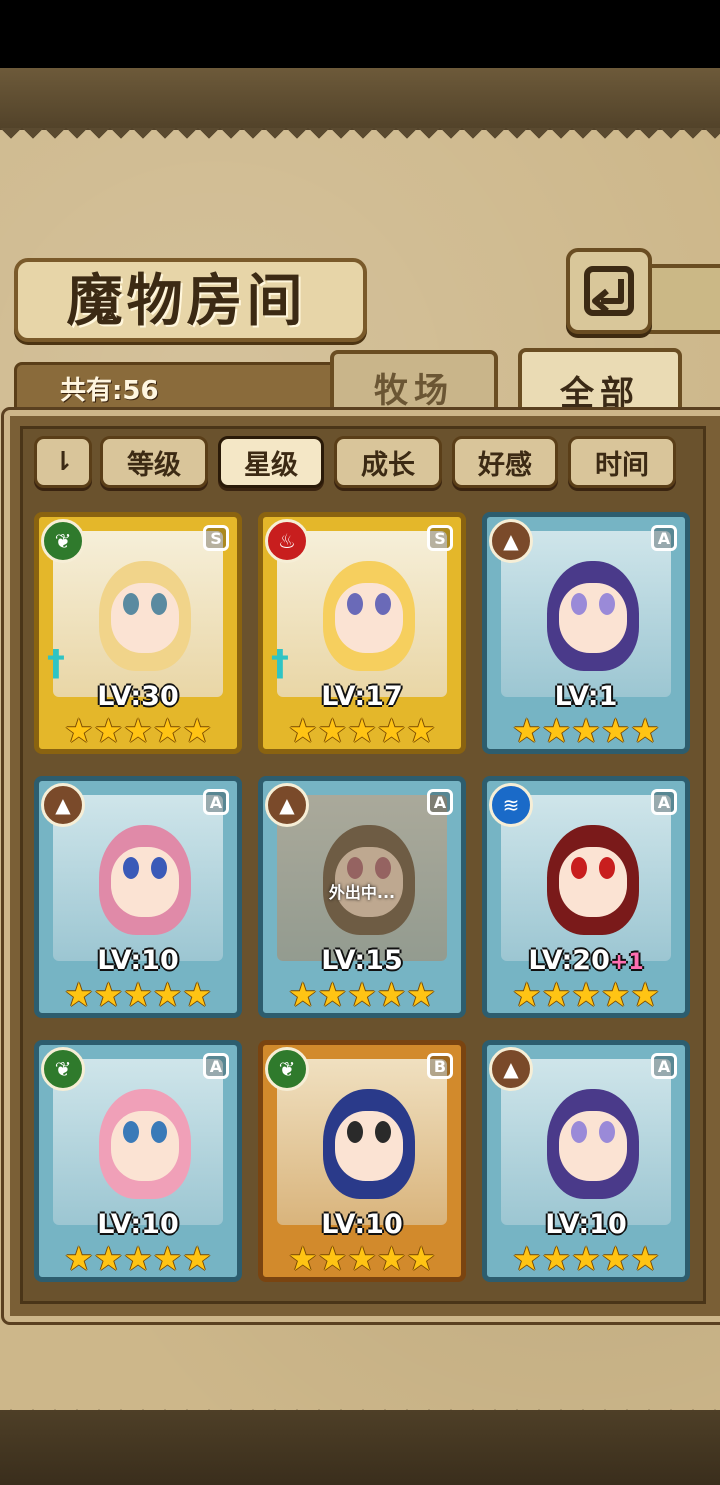 Image resolution: width=720 pixels, height=1485 pixels. I want to click on back-button-rail, so click(680, 299).